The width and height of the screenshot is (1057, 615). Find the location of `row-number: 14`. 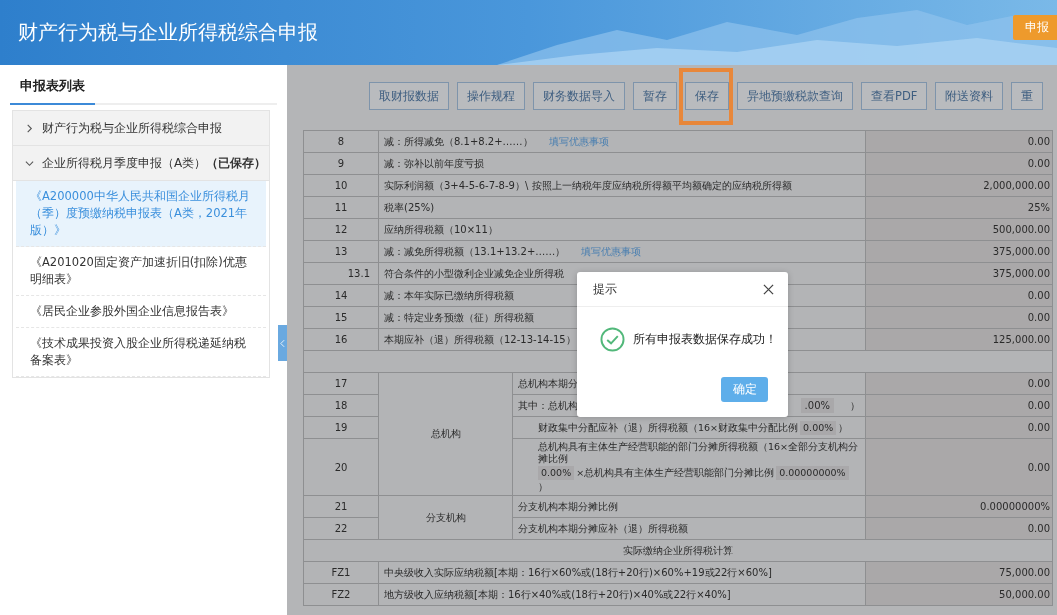

row-number: 14 is located at coordinates (341, 295).